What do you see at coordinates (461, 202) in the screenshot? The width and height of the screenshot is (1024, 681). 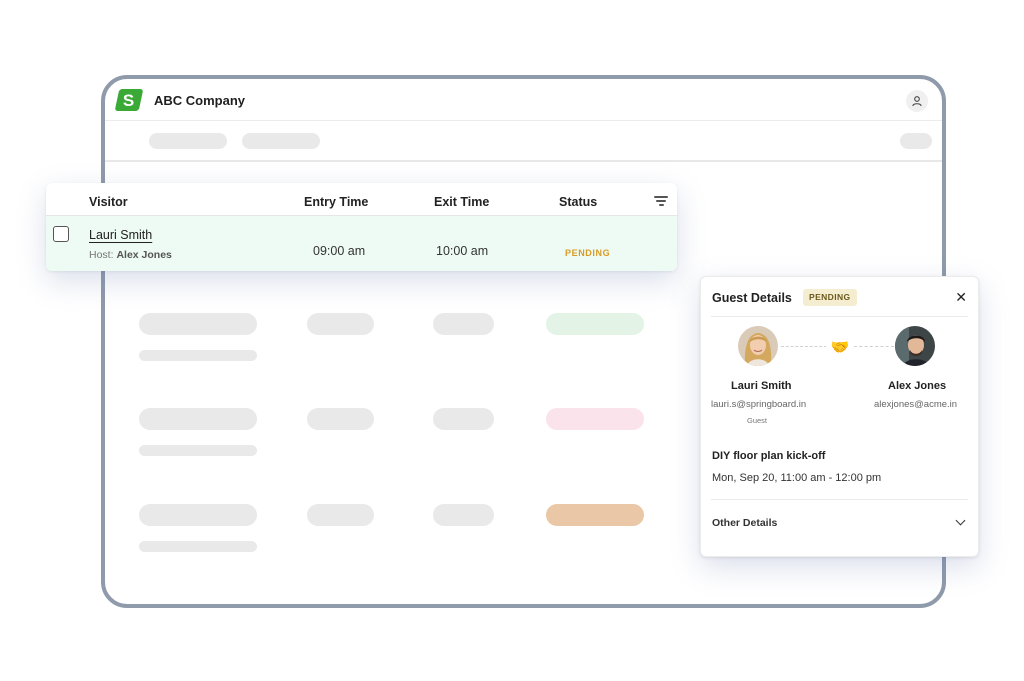 I see `column-header-exit-time: Exit Time` at bounding box center [461, 202].